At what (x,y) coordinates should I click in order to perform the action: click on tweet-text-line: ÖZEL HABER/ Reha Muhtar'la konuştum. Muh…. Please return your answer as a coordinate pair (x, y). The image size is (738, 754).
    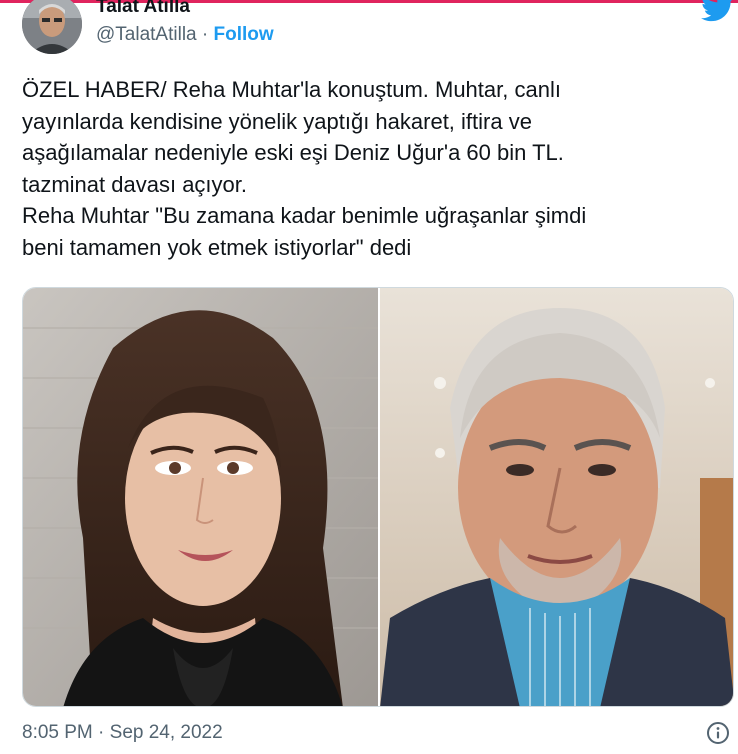
    Looking at the image, I should click on (291, 89).